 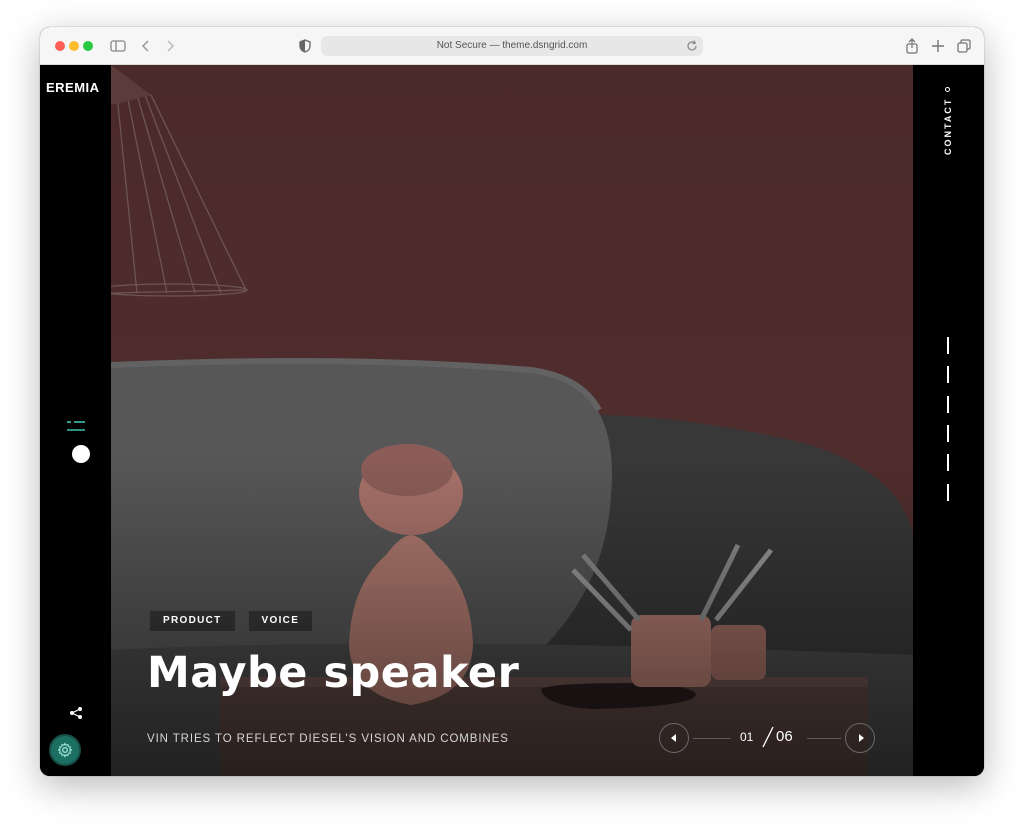 What do you see at coordinates (192, 621) in the screenshot?
I see `tag-product: PRODUCT` at bounding box center [192, 621].